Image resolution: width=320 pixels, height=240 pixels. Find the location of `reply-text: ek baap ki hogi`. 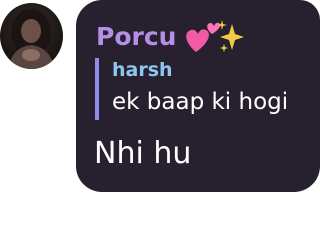

reply-text: ek baap ki hogi is located at coordinates (200, 102).